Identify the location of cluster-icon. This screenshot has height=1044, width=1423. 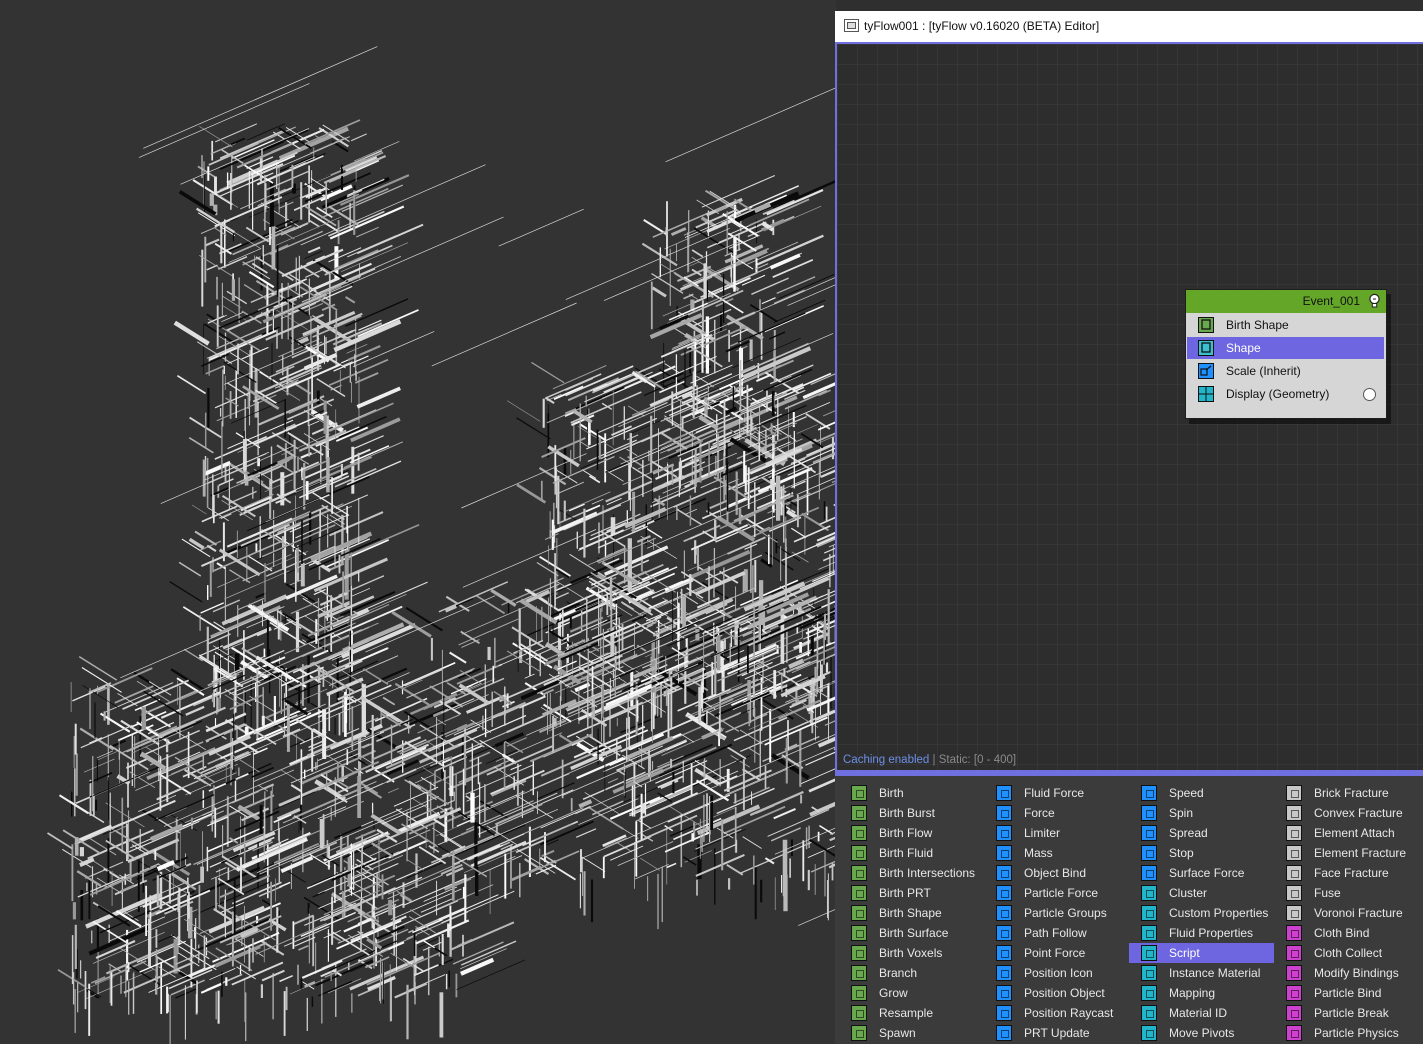
(1149, 893).